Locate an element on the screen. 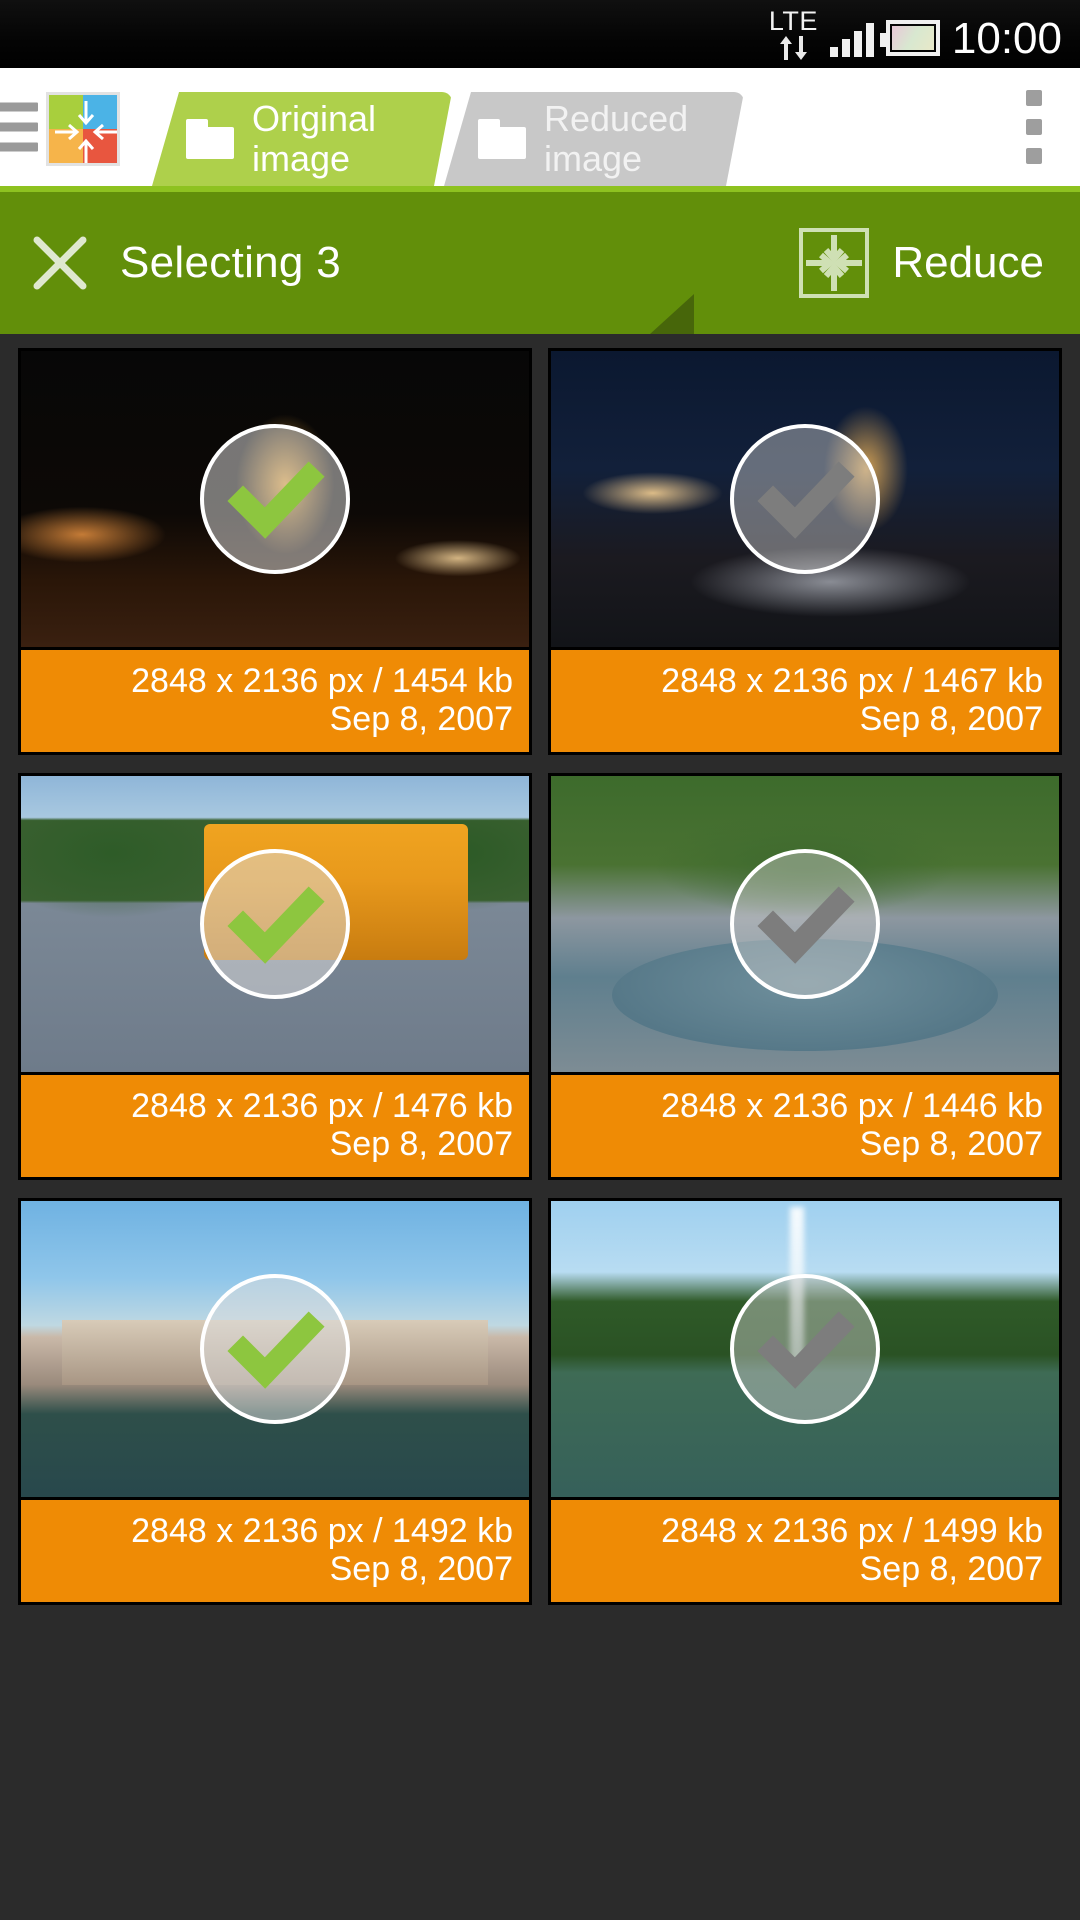 The image size is (1080, 1920). hamburger-icon is located at coordinates (19, 127).